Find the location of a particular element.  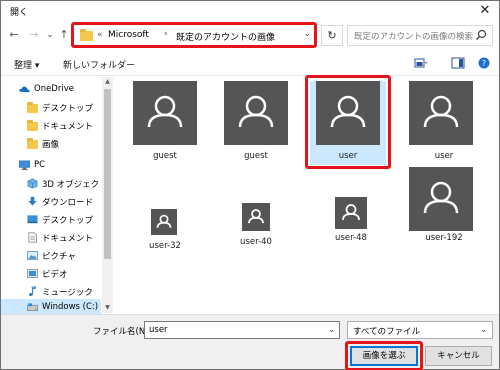

sidebar-item-3d-objects: 3D オブジェクト is located at coordinates (54, 184).